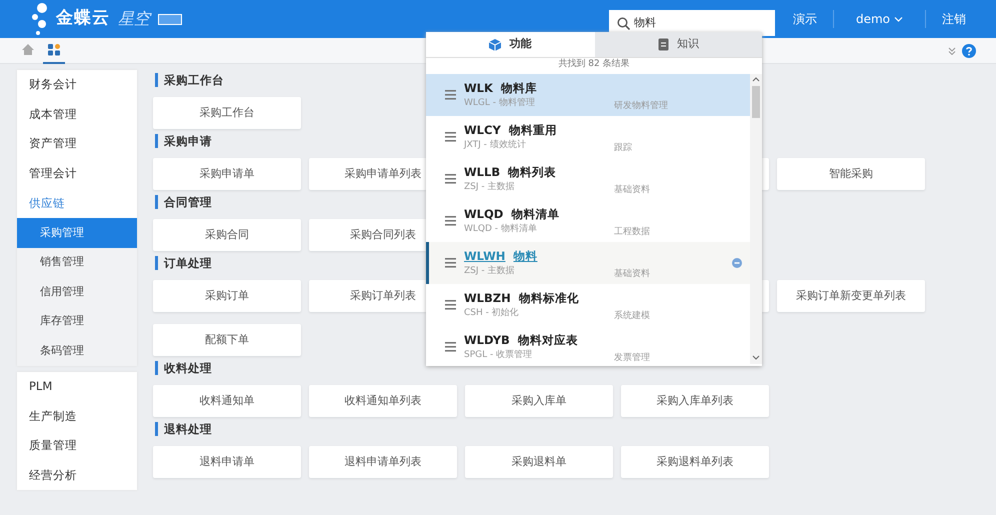 This screenshot has height=515, width=996. I want to click on menu-tile: 采购合同, so click(227, 235).